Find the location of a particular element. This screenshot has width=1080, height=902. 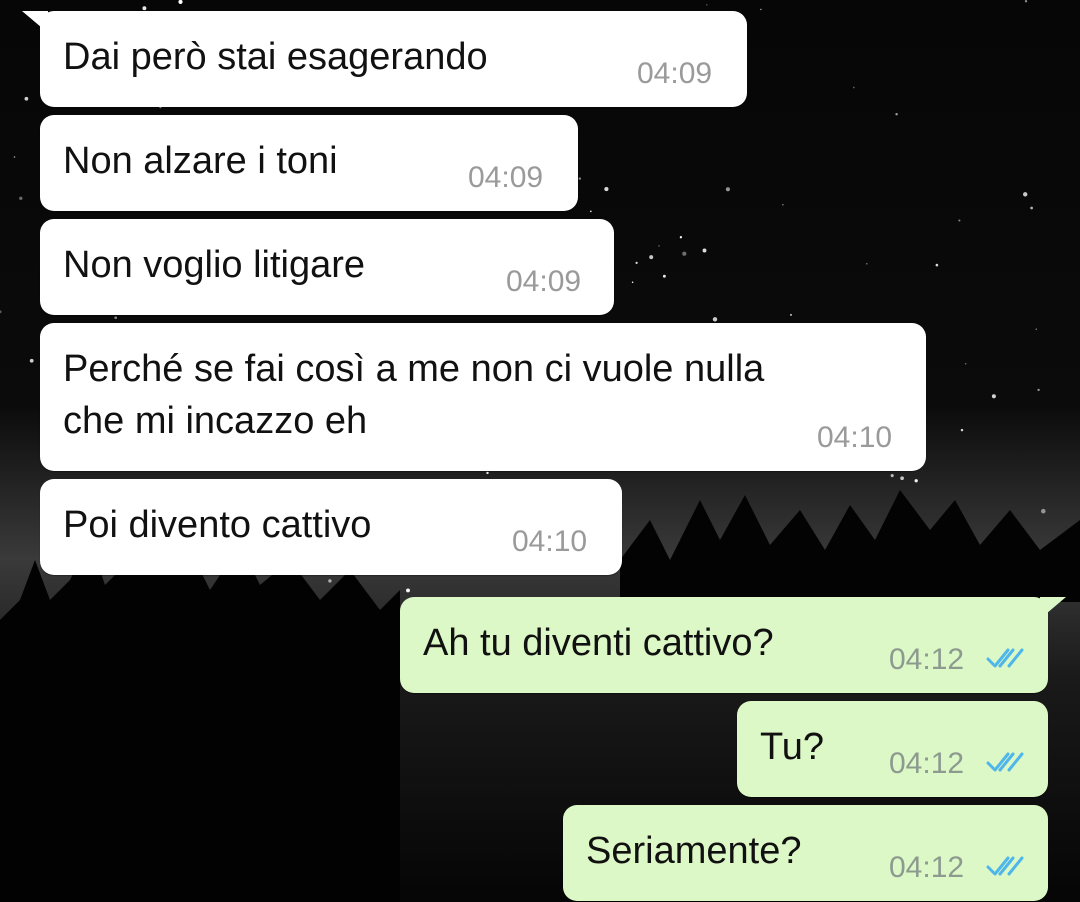

message-bubble-incoming: Dai però stai esagerando 04:09 is located at coordinates (384, 59).